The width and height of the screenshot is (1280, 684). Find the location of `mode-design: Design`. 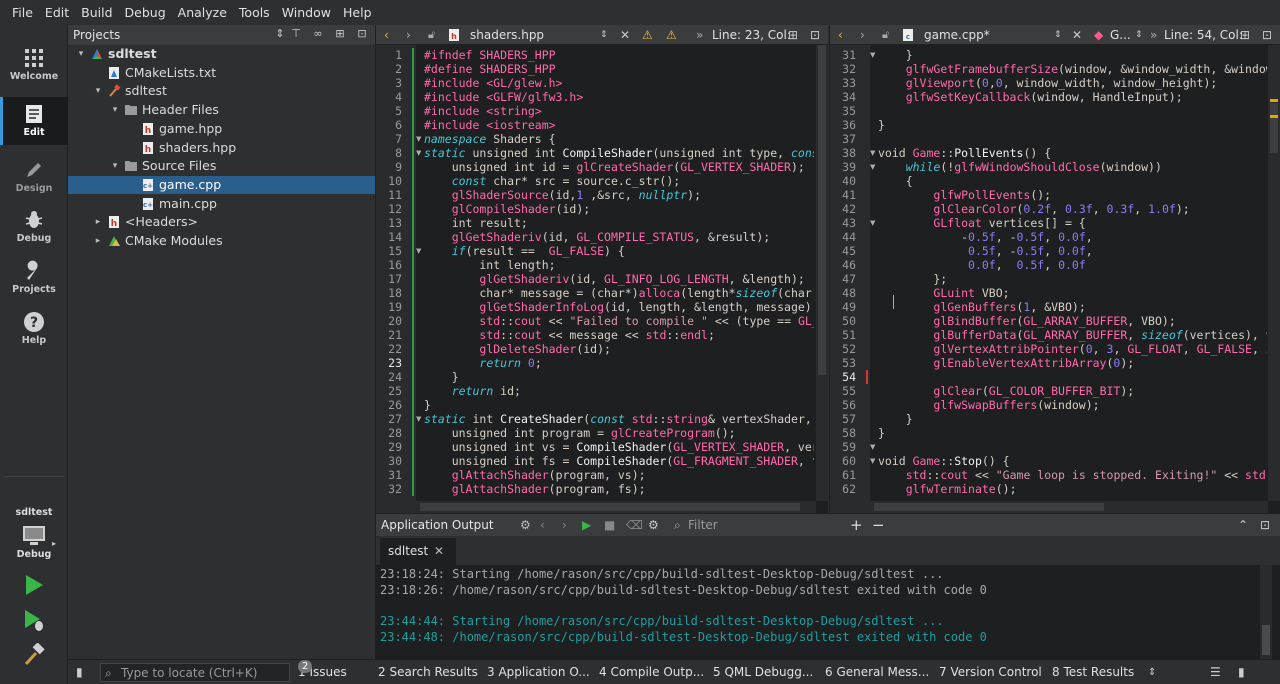

mode-design: Design is located at coordinates (34, 177).